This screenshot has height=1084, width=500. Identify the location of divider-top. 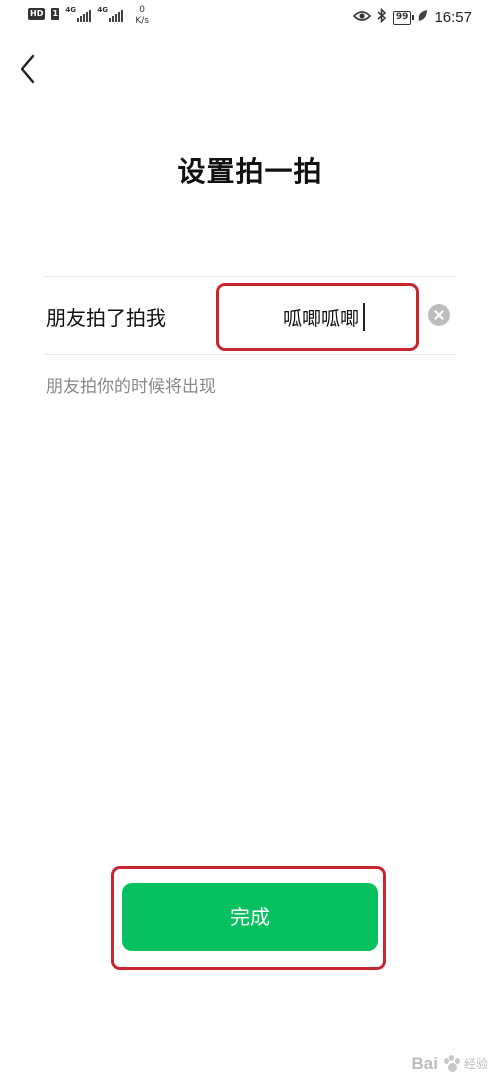
(250, 276).